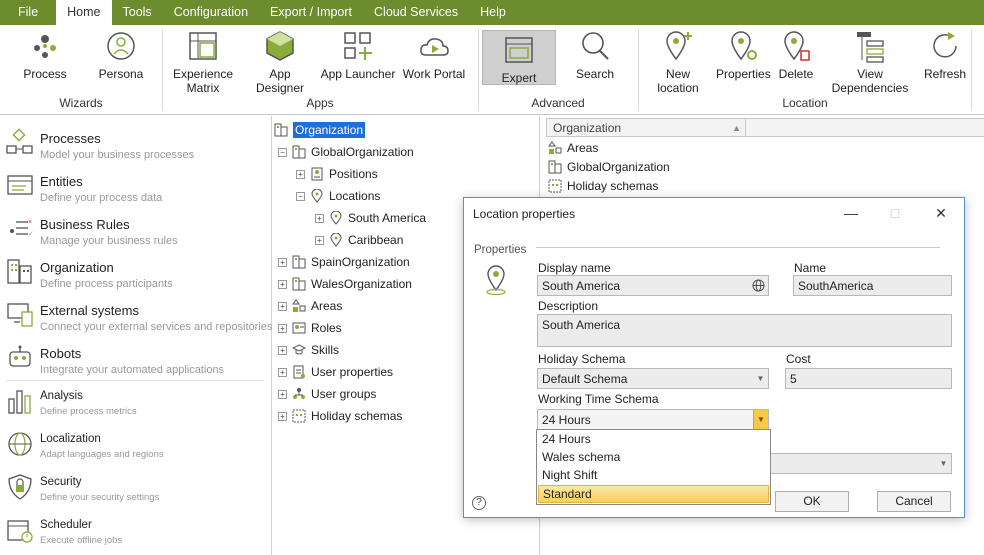  Describe the element at coordinates (914, 501) in the screenshot. I see `cancel-button: Cancel` at that location.